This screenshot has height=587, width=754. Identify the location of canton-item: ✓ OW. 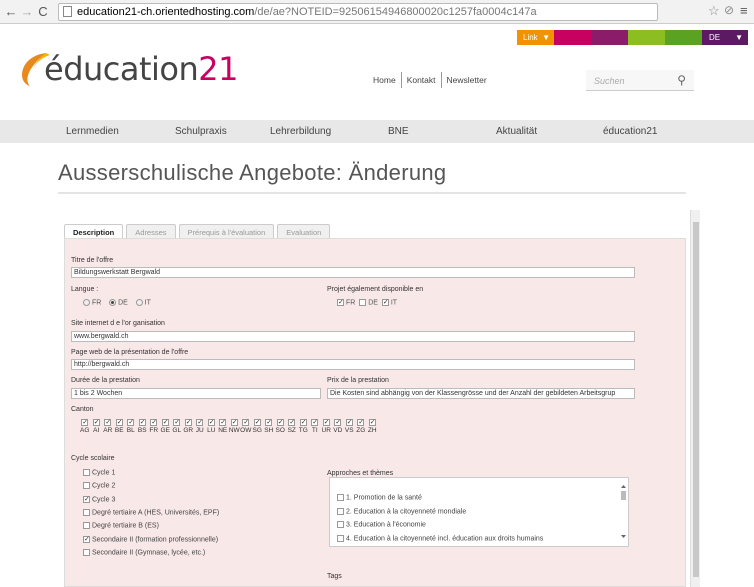
(246, 426).